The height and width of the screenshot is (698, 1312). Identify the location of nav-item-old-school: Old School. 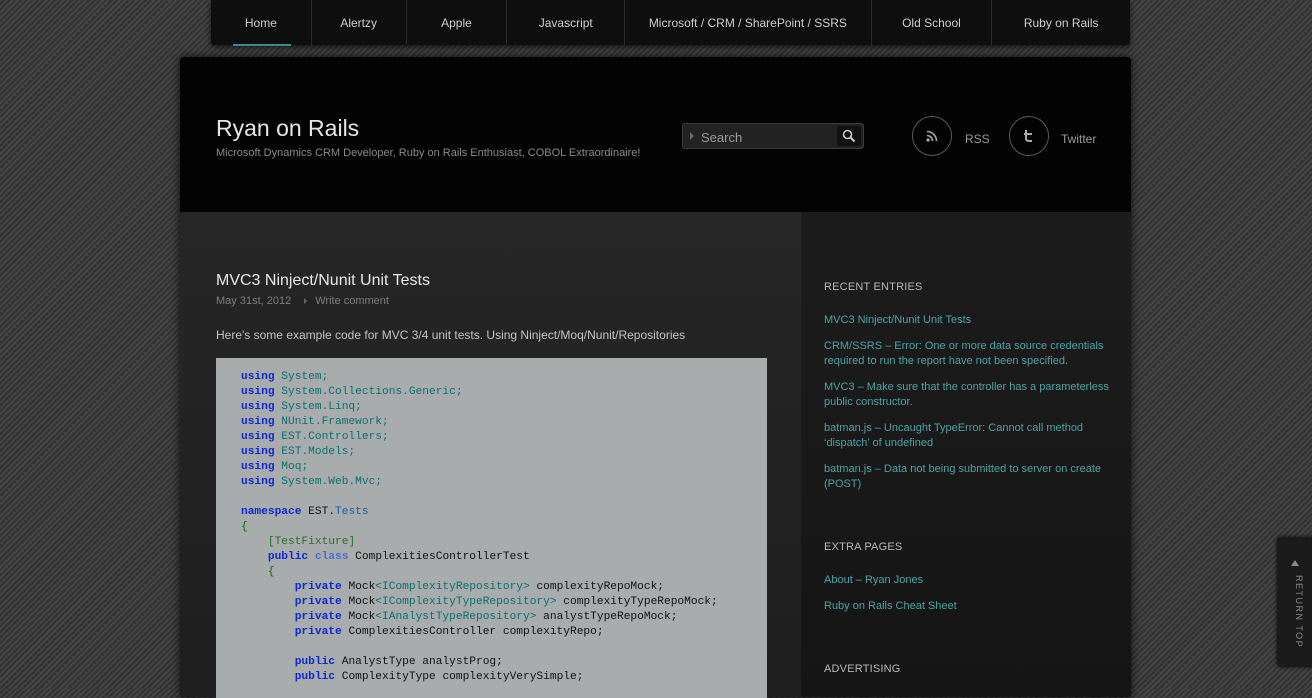
(932, 22).